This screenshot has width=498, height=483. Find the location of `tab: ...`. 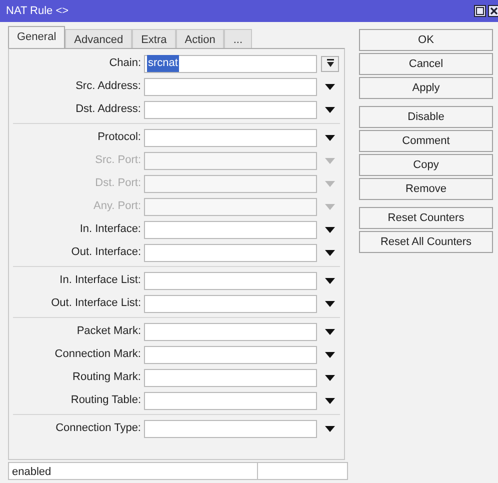

tab: ... is located at coordinates (238, 38).